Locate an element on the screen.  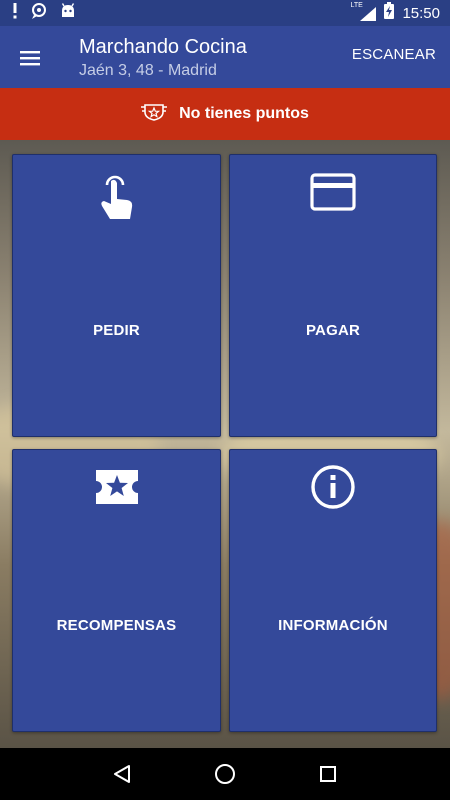
back-icon is located at coordinates (121, 774).